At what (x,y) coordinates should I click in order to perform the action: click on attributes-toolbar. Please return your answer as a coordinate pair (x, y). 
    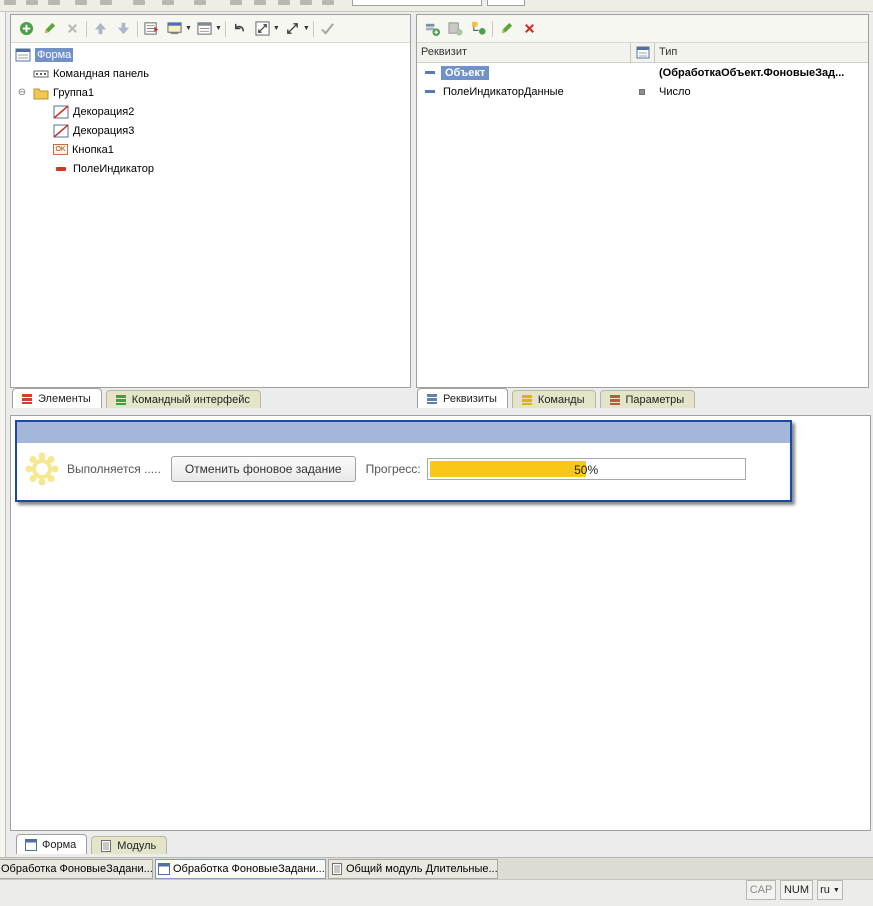
    Looking at the image, I should click on (642, 29).